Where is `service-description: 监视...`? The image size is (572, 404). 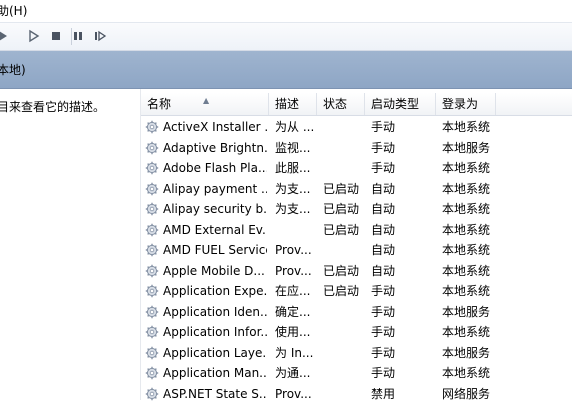
service-description: 监视... is located at coordinates (293, 147).